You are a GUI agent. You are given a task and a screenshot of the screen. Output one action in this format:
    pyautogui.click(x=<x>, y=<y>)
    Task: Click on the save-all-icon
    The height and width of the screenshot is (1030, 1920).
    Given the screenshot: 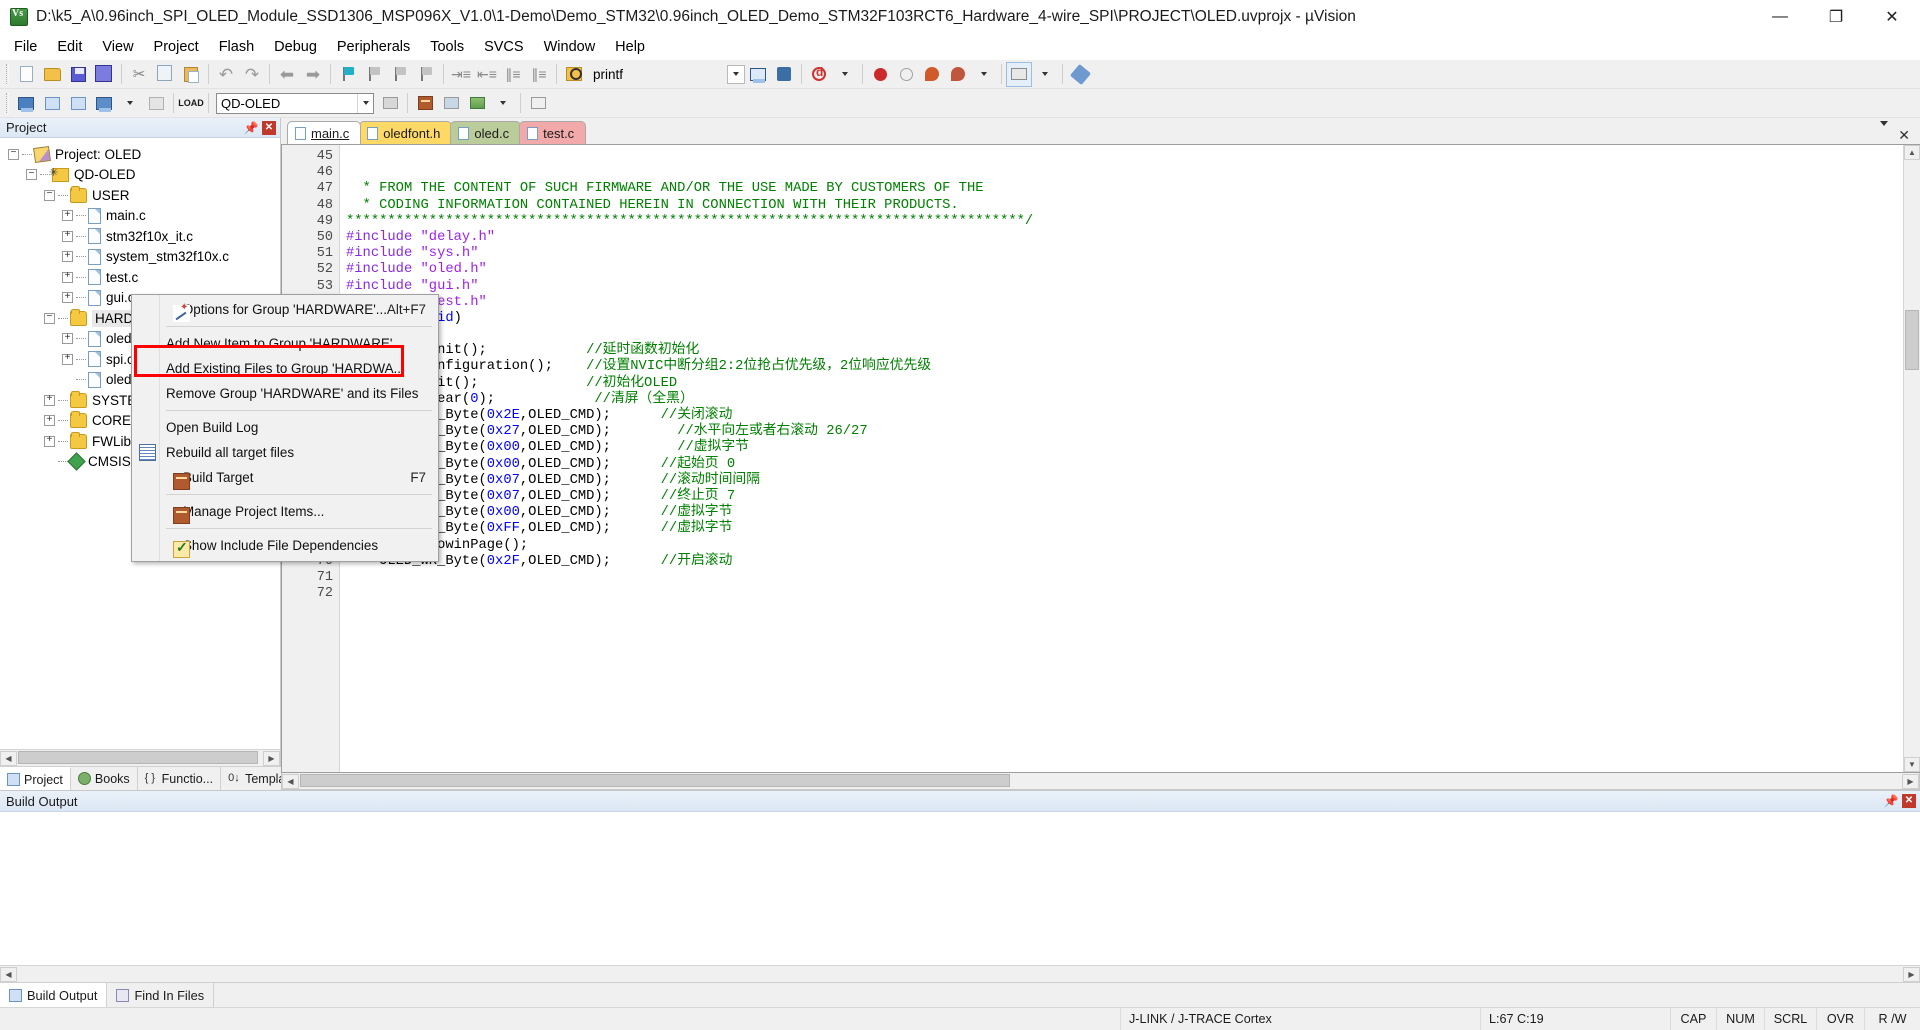 What is the action you would take?
    pyautogui.click(x=104, y=74)
    